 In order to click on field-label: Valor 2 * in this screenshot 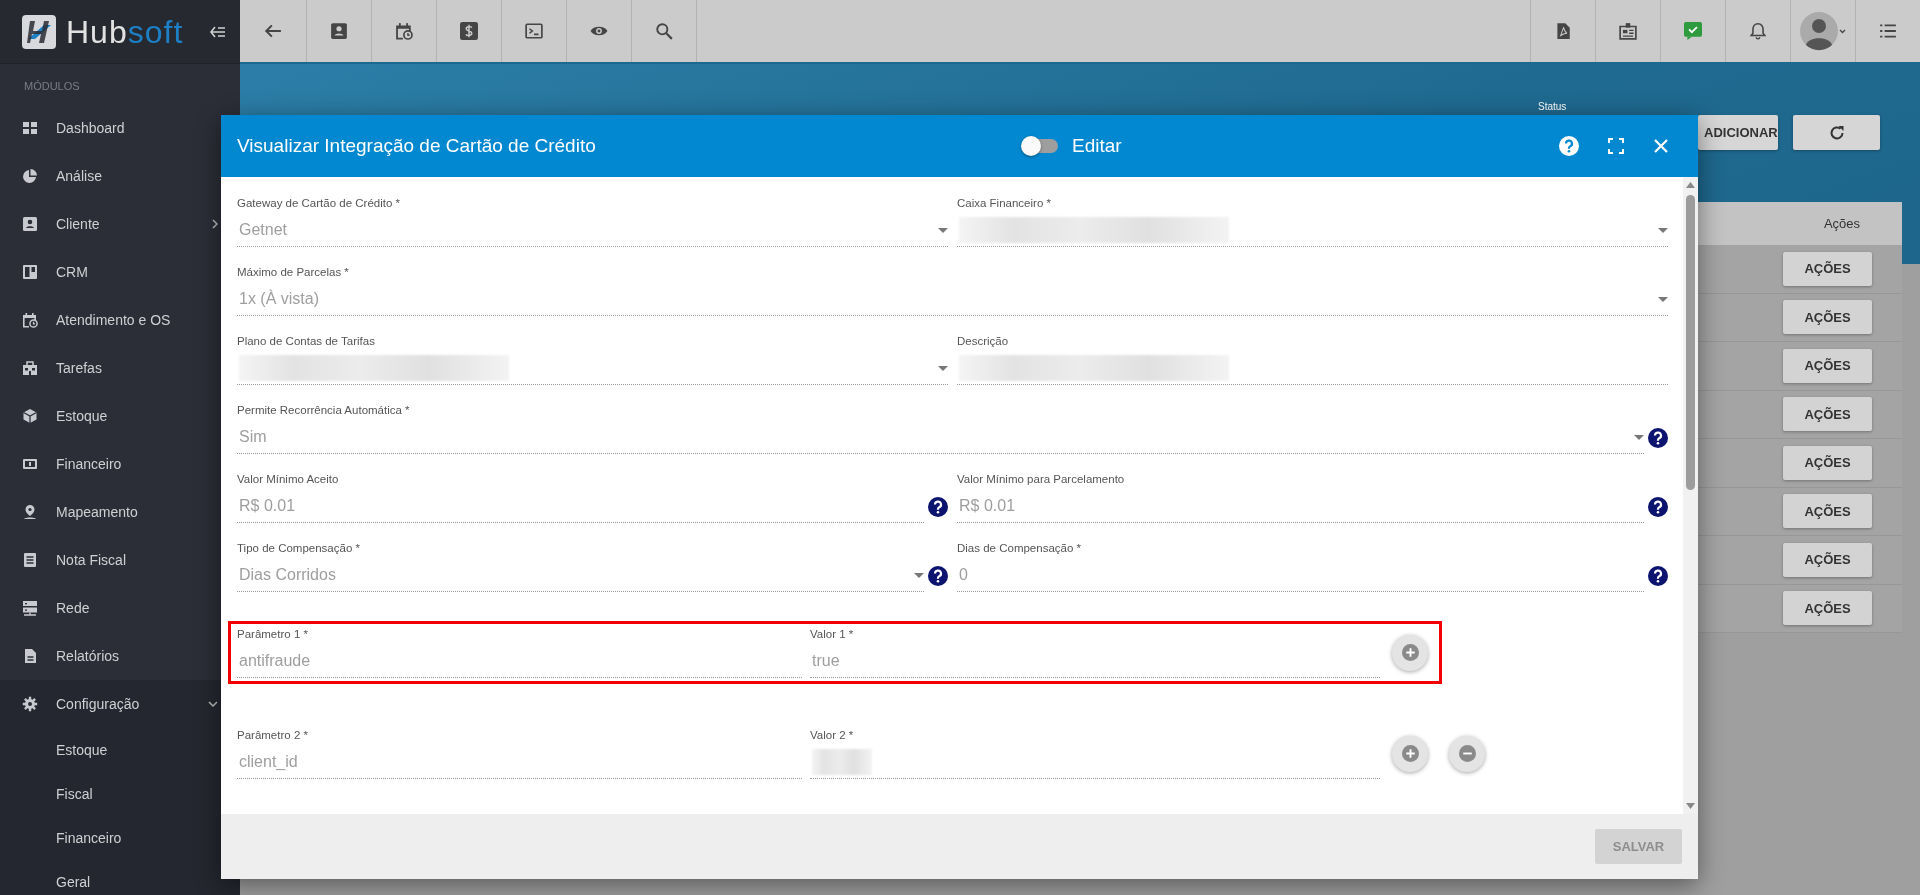, I will do `click(832, 735)`.